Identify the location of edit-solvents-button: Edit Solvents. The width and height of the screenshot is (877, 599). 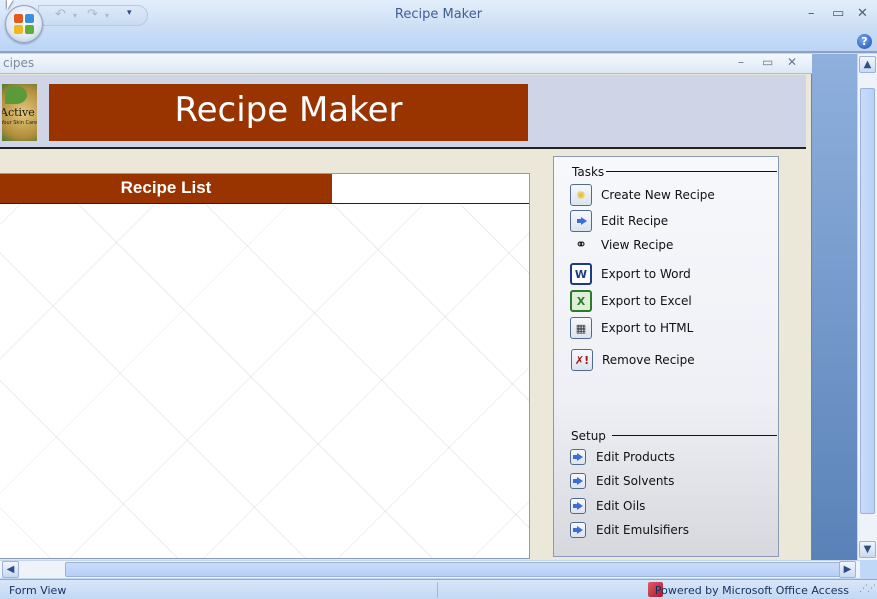
(622, 481).